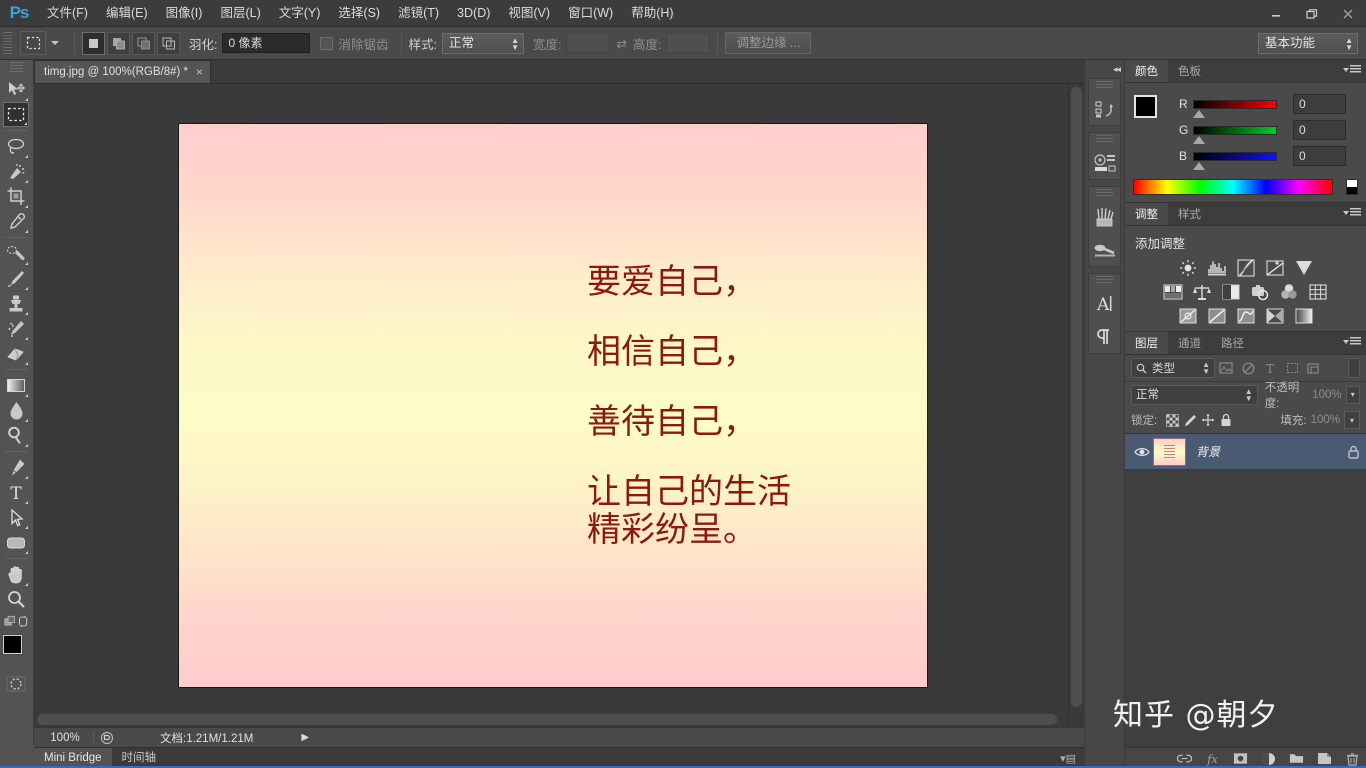  I want to click on swap-colors-icon, so click(23, 621).